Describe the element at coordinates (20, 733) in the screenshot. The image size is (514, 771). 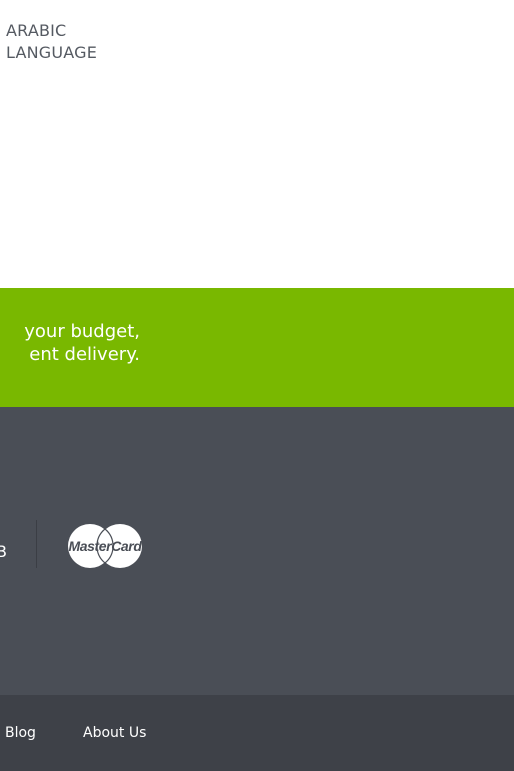
I see `footer-link-blog: Blog` at that location.